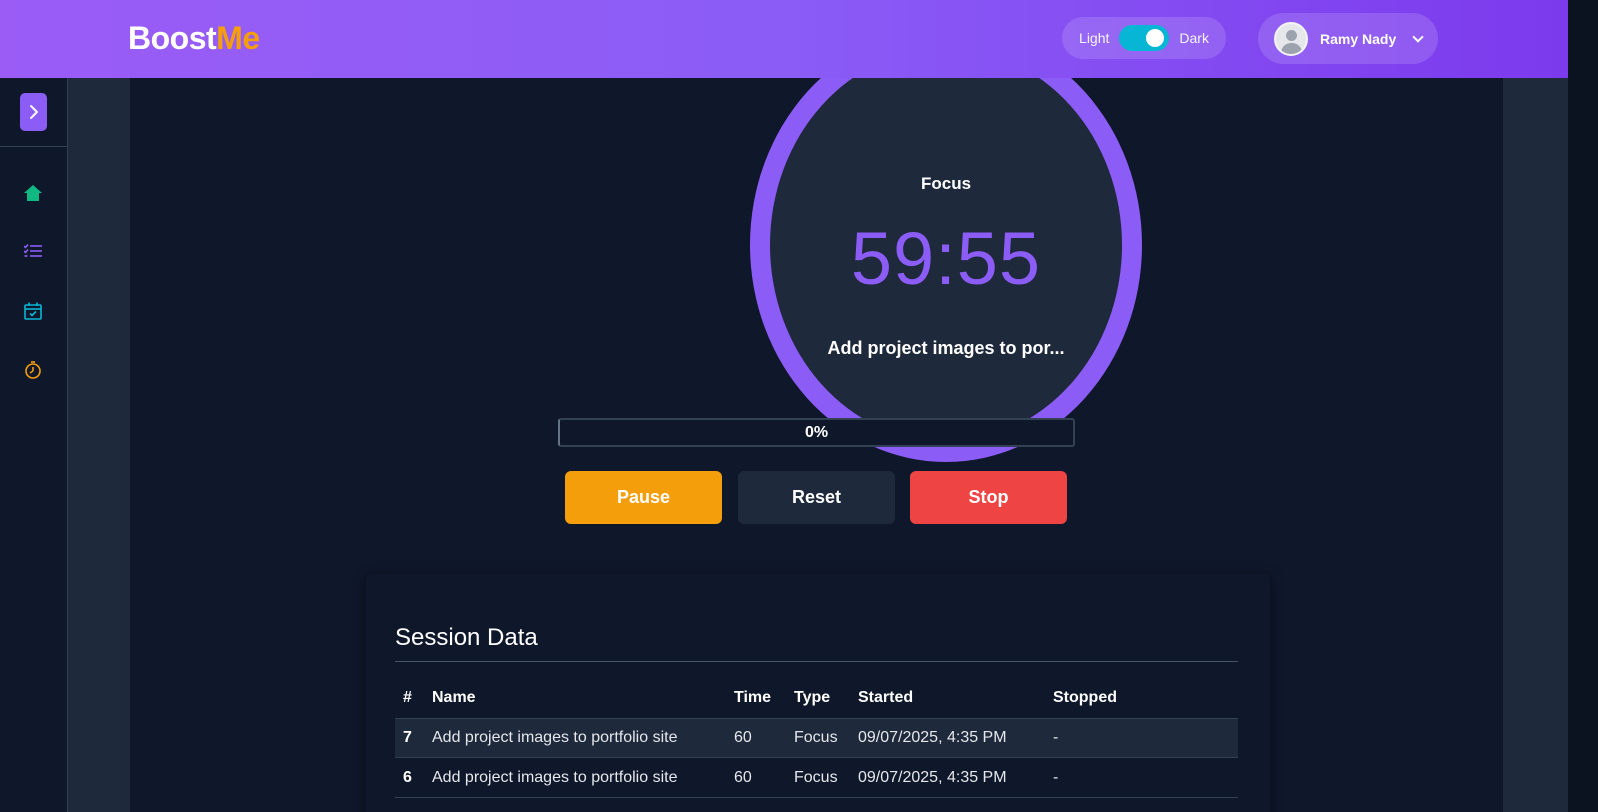 This screenshot has width=1598, height=812. I want to click on stopwatch-icon, so click(33, 370).